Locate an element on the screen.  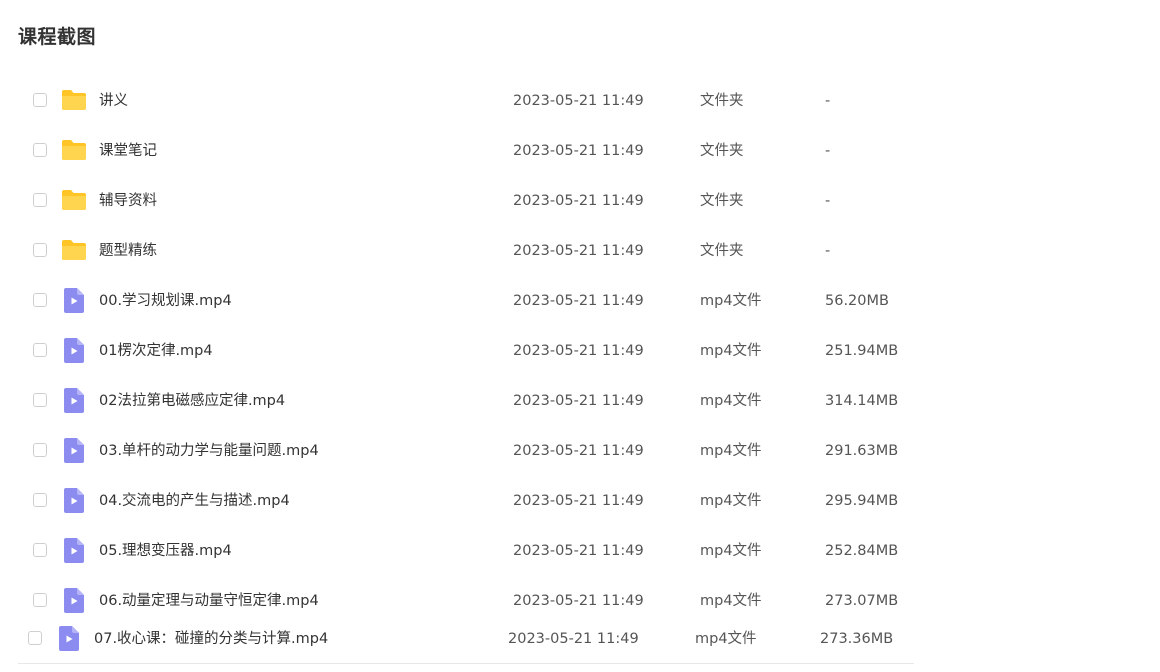
file-name: 题型精练 is located at coordinates (128, 251).